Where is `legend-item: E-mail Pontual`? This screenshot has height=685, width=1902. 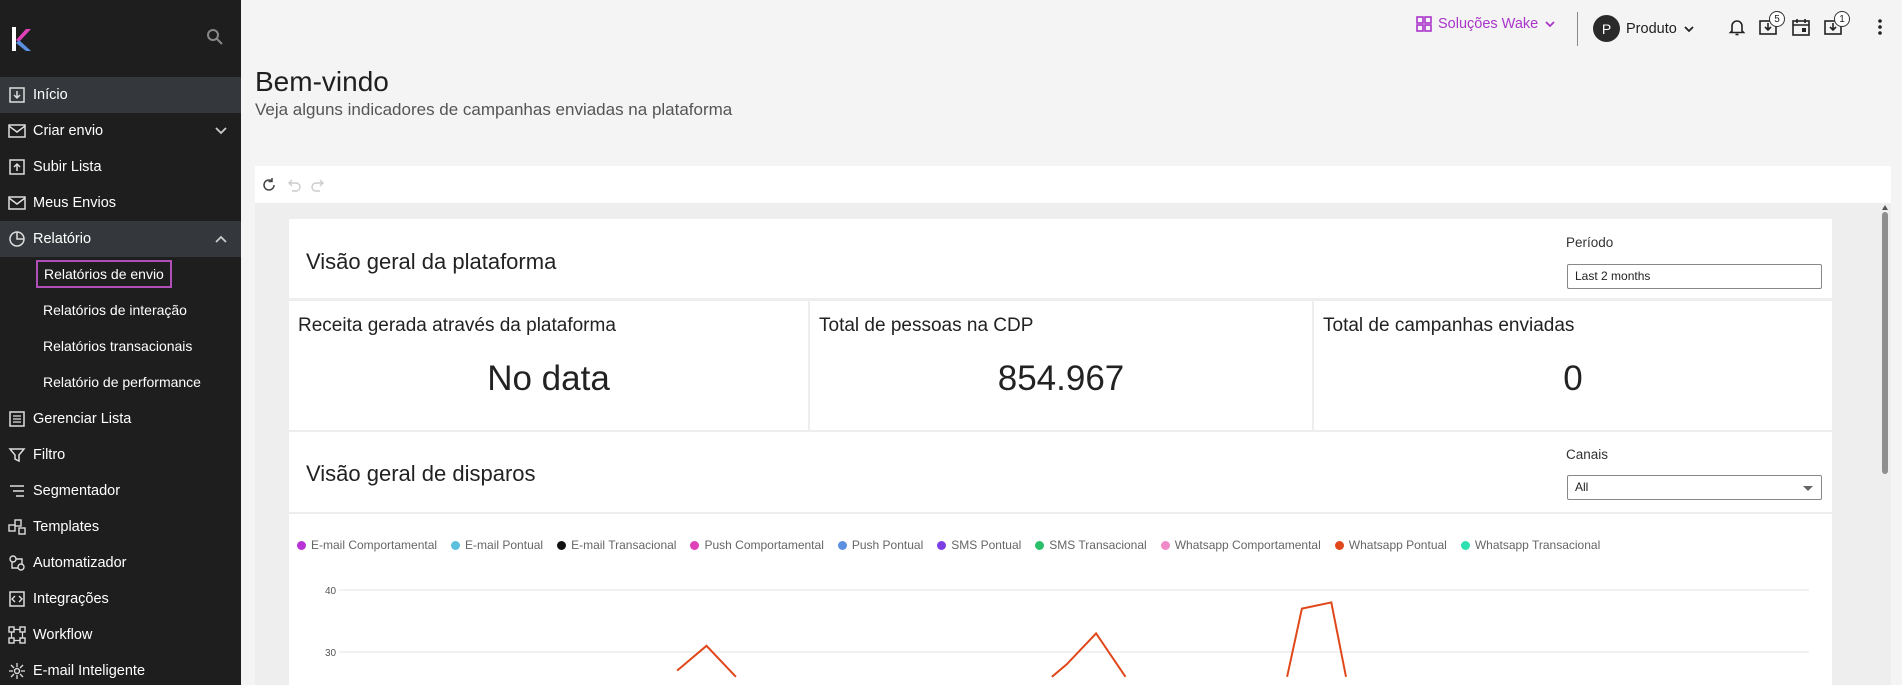 legend-item: E-mail Pontual is located at coordinates (497, 545).